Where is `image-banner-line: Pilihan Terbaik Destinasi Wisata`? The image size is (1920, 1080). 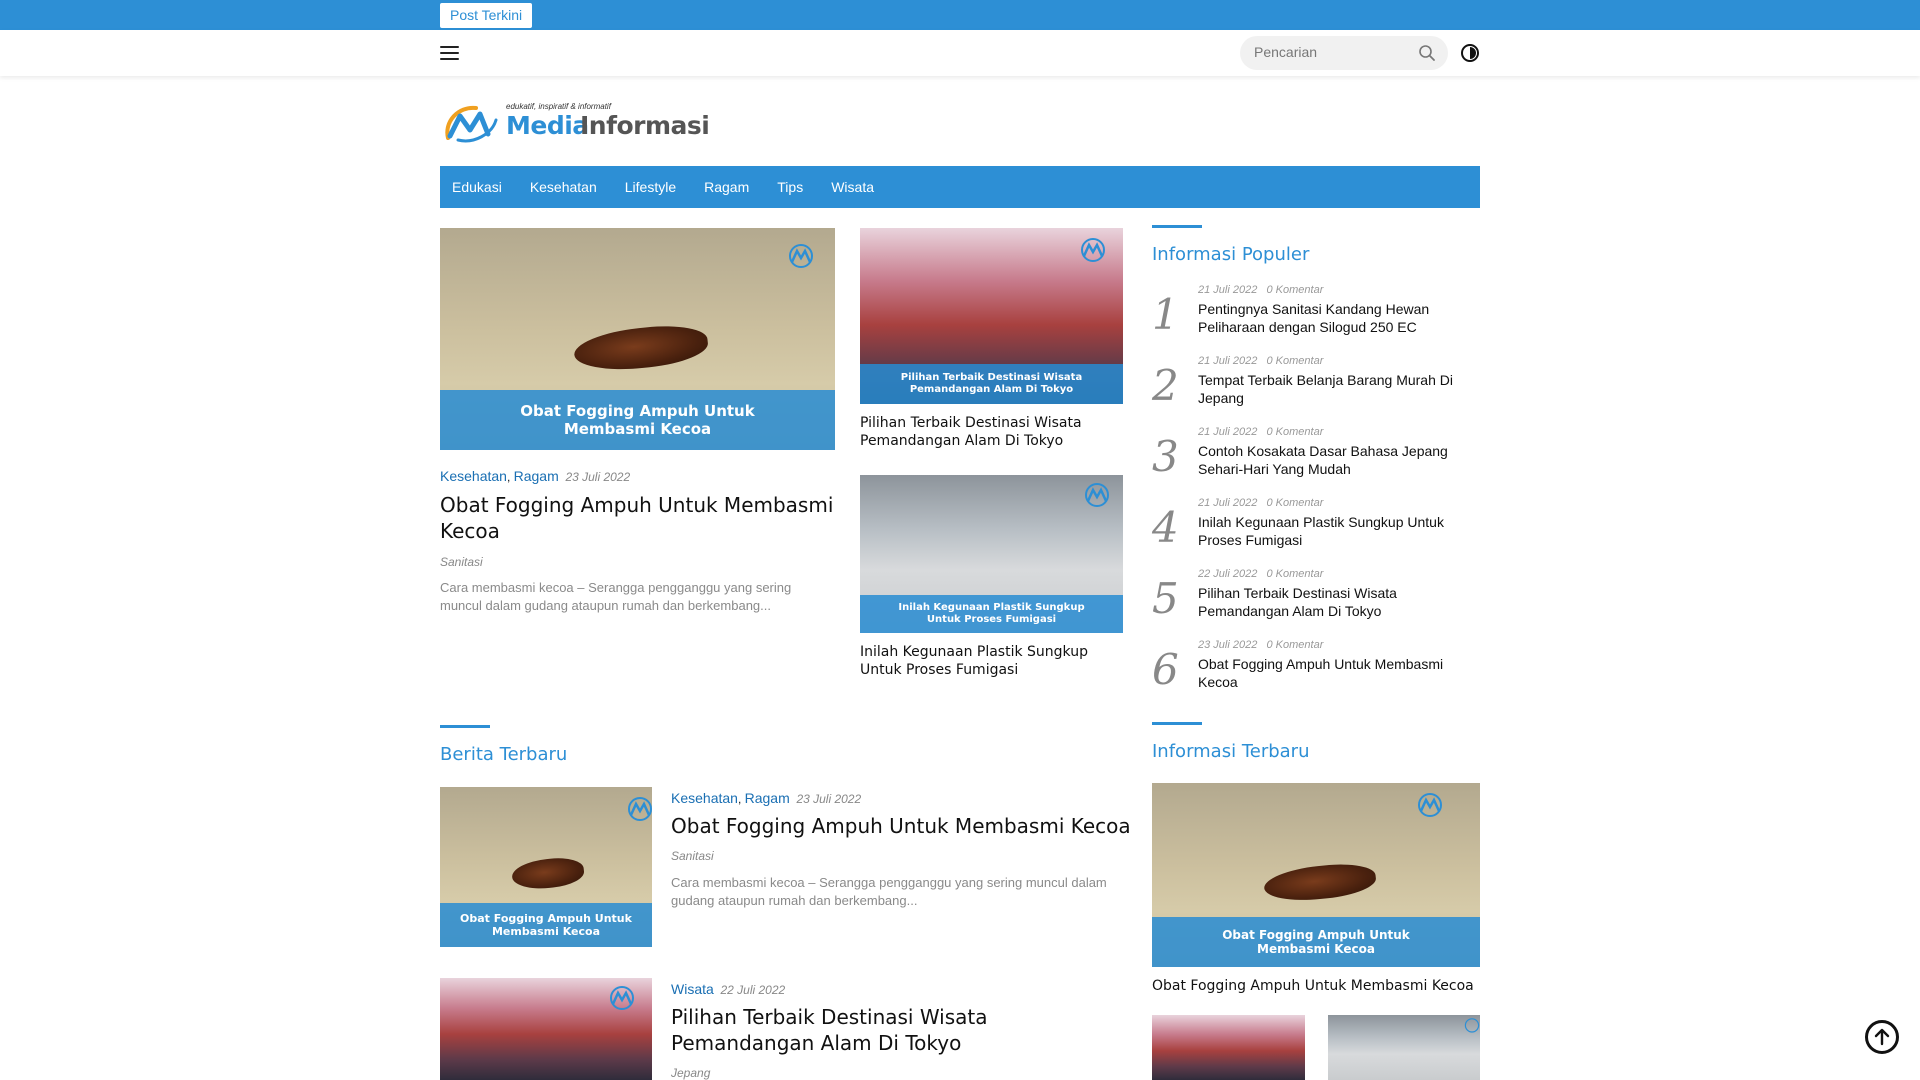 image-banner-line: Pilihan Terbaik Destinasi Wisata is located at coordinates (991, 377).